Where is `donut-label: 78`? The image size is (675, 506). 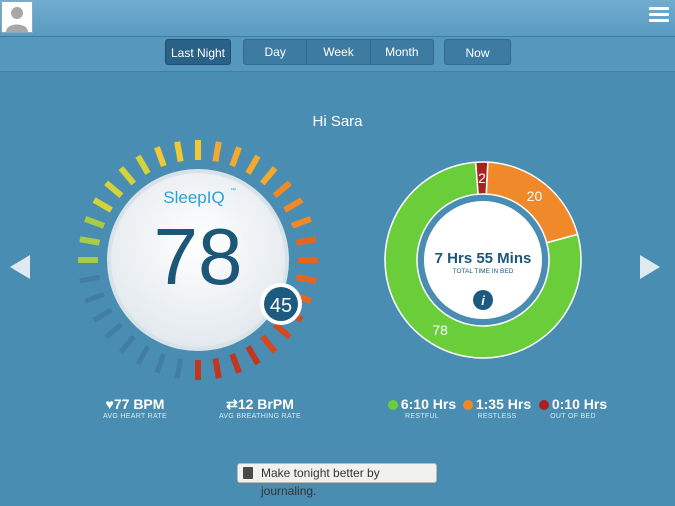
donut-label: 78 is located at coordinates (440, 330).